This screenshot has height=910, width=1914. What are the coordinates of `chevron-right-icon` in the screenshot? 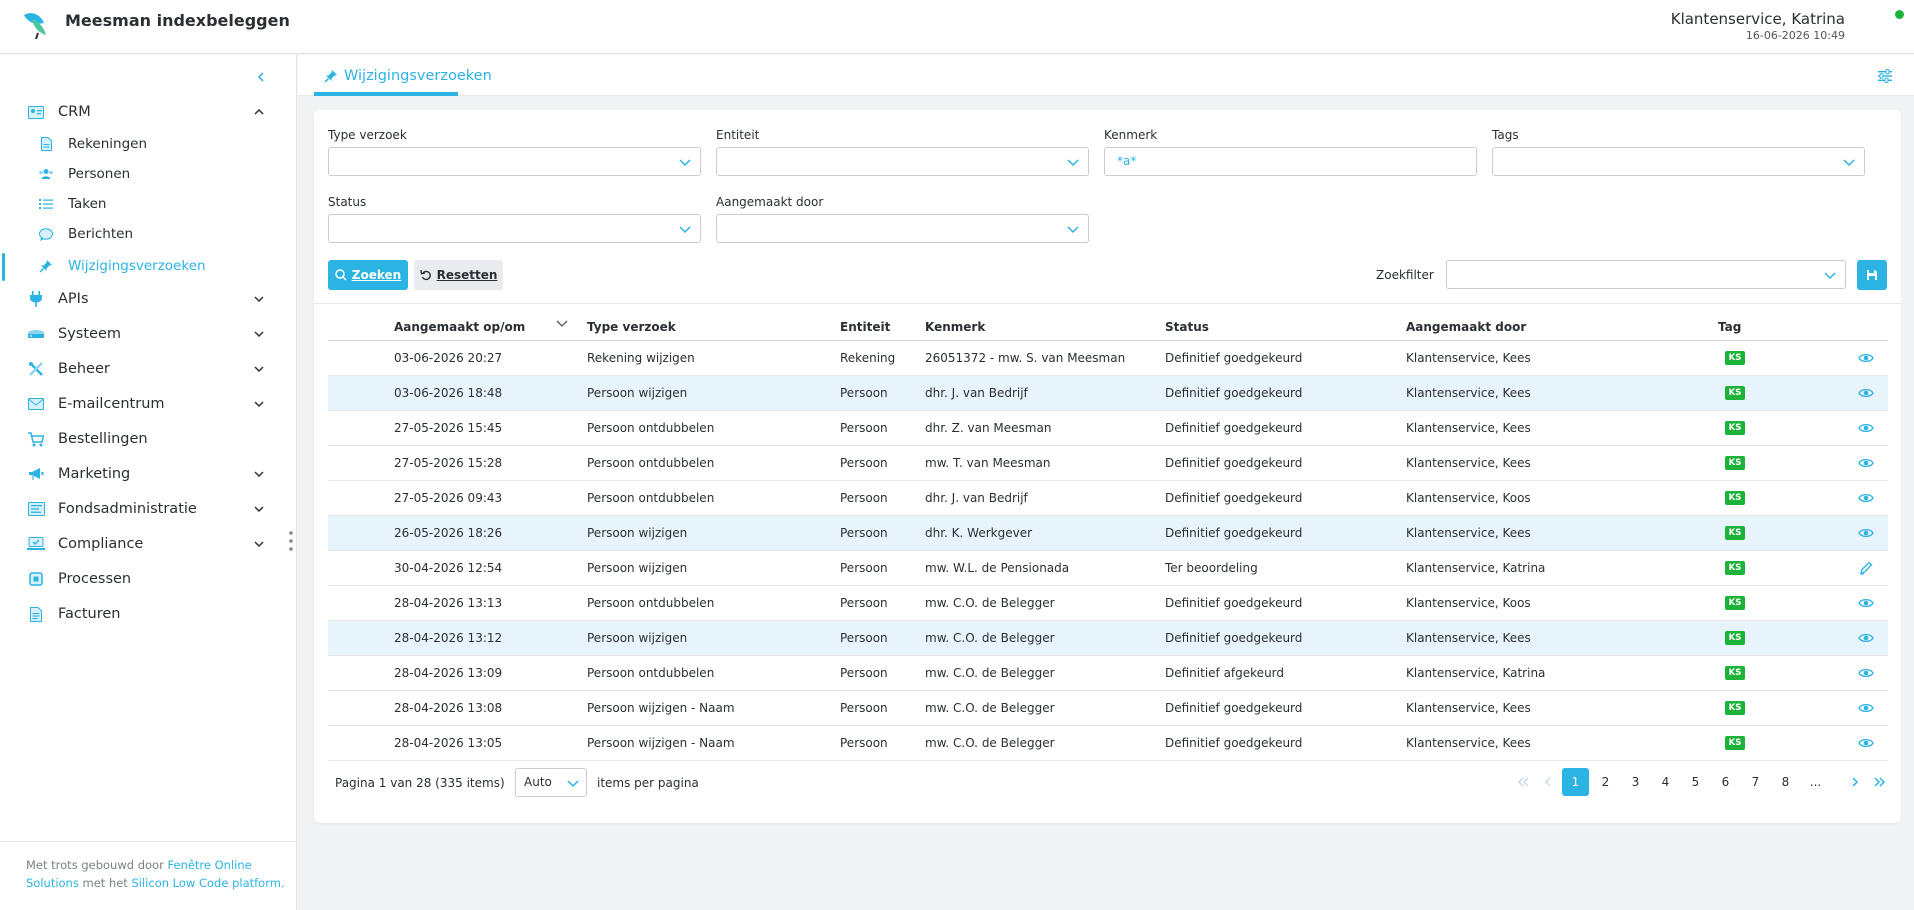 It's located at (1854, 782).